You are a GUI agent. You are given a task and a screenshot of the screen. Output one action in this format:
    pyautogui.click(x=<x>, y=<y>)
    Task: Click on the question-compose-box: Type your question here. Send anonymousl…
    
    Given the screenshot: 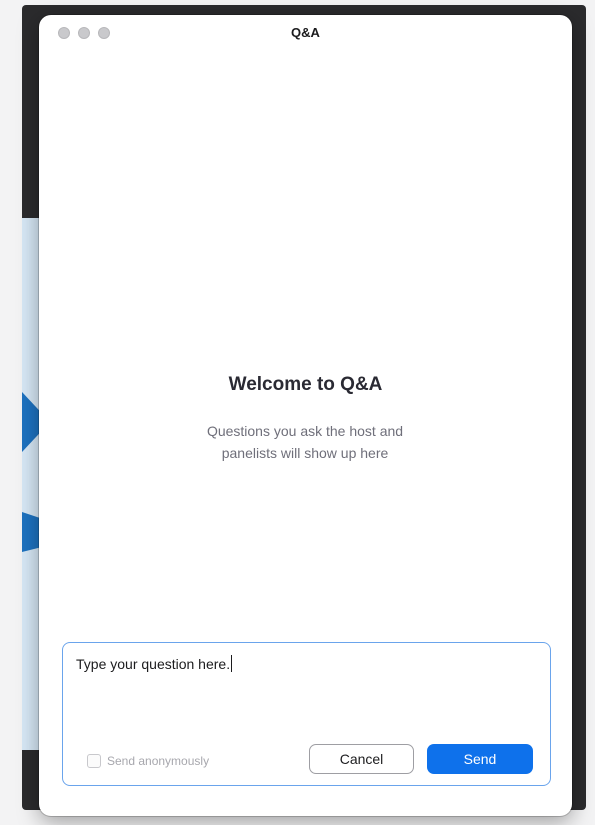 What is the action you would take?
    pyautogui.click(x=306, y=714)
    